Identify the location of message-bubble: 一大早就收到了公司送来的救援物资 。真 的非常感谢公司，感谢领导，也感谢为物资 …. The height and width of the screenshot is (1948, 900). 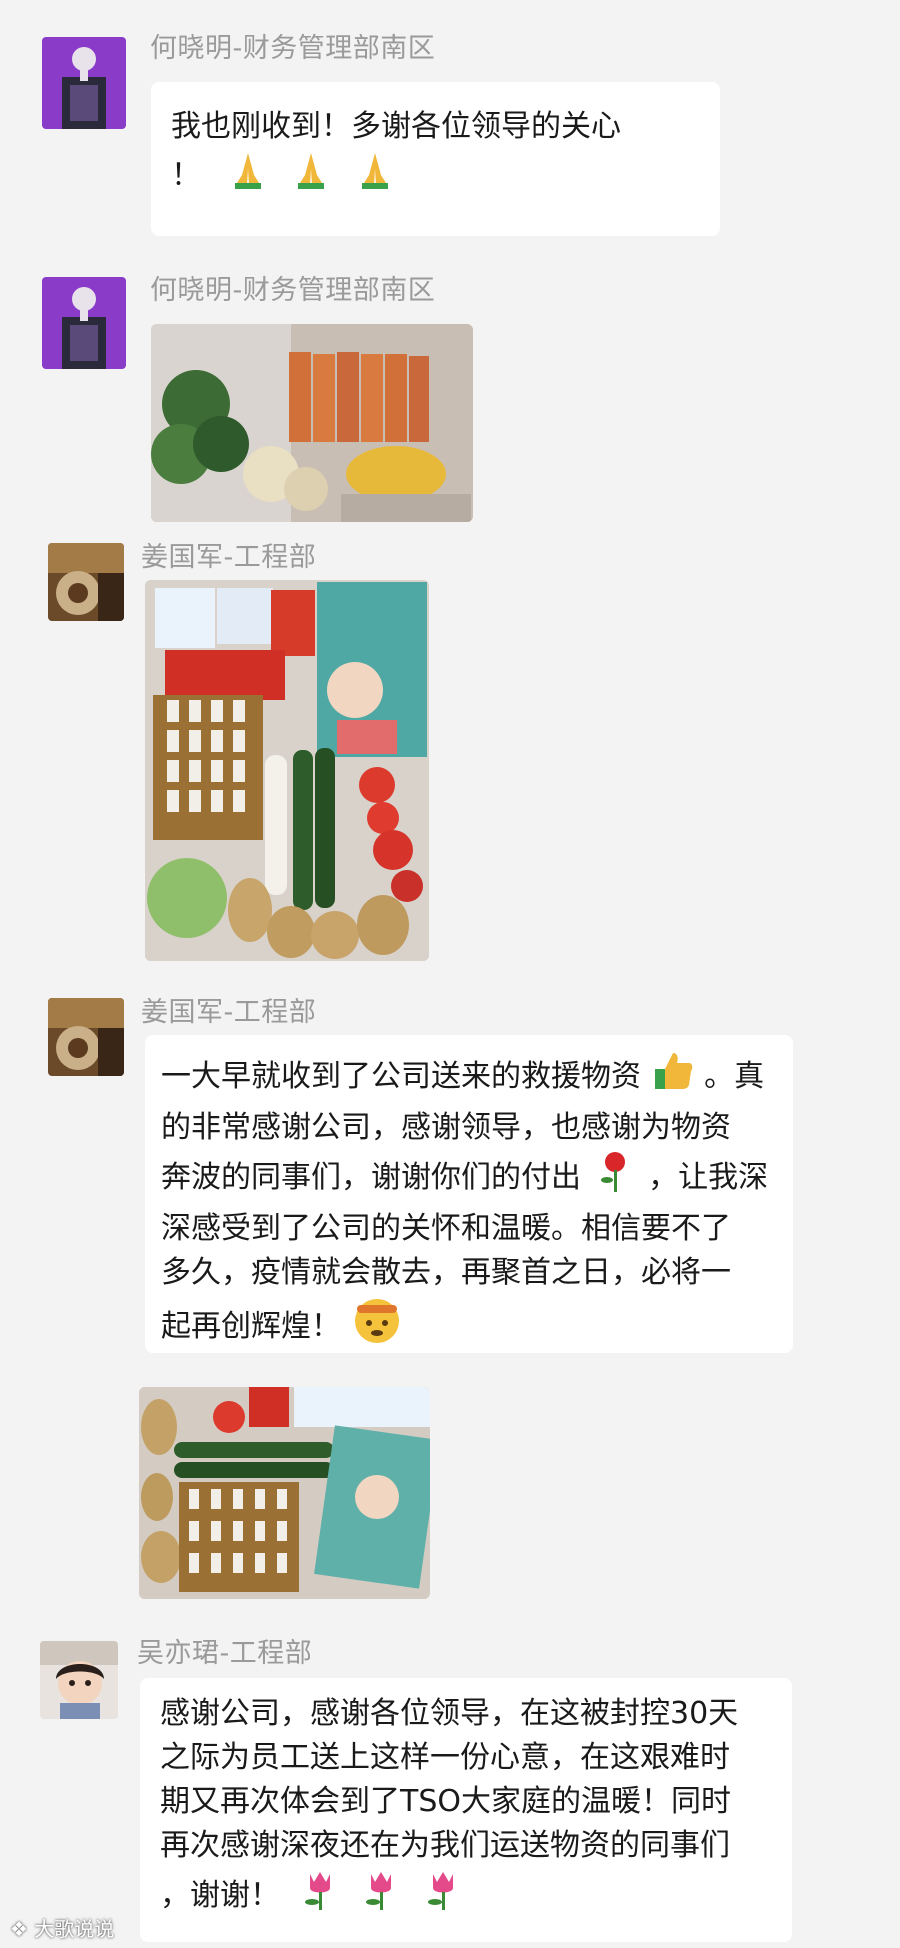
(469, 1194).